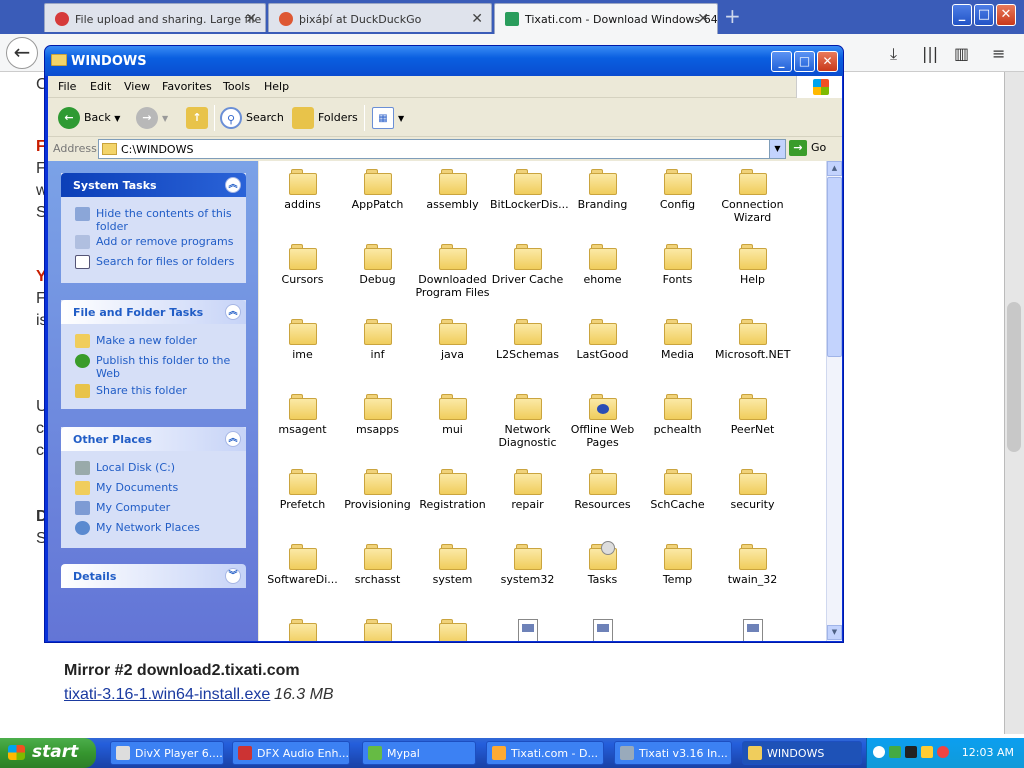 The width and height of the screenshot is (1024, 768). Describe the element at coordinates (380, 17) in the screenshot. I see `tab-duckduckgo: þixáþí at DuckDuckGo ✕` at that location.